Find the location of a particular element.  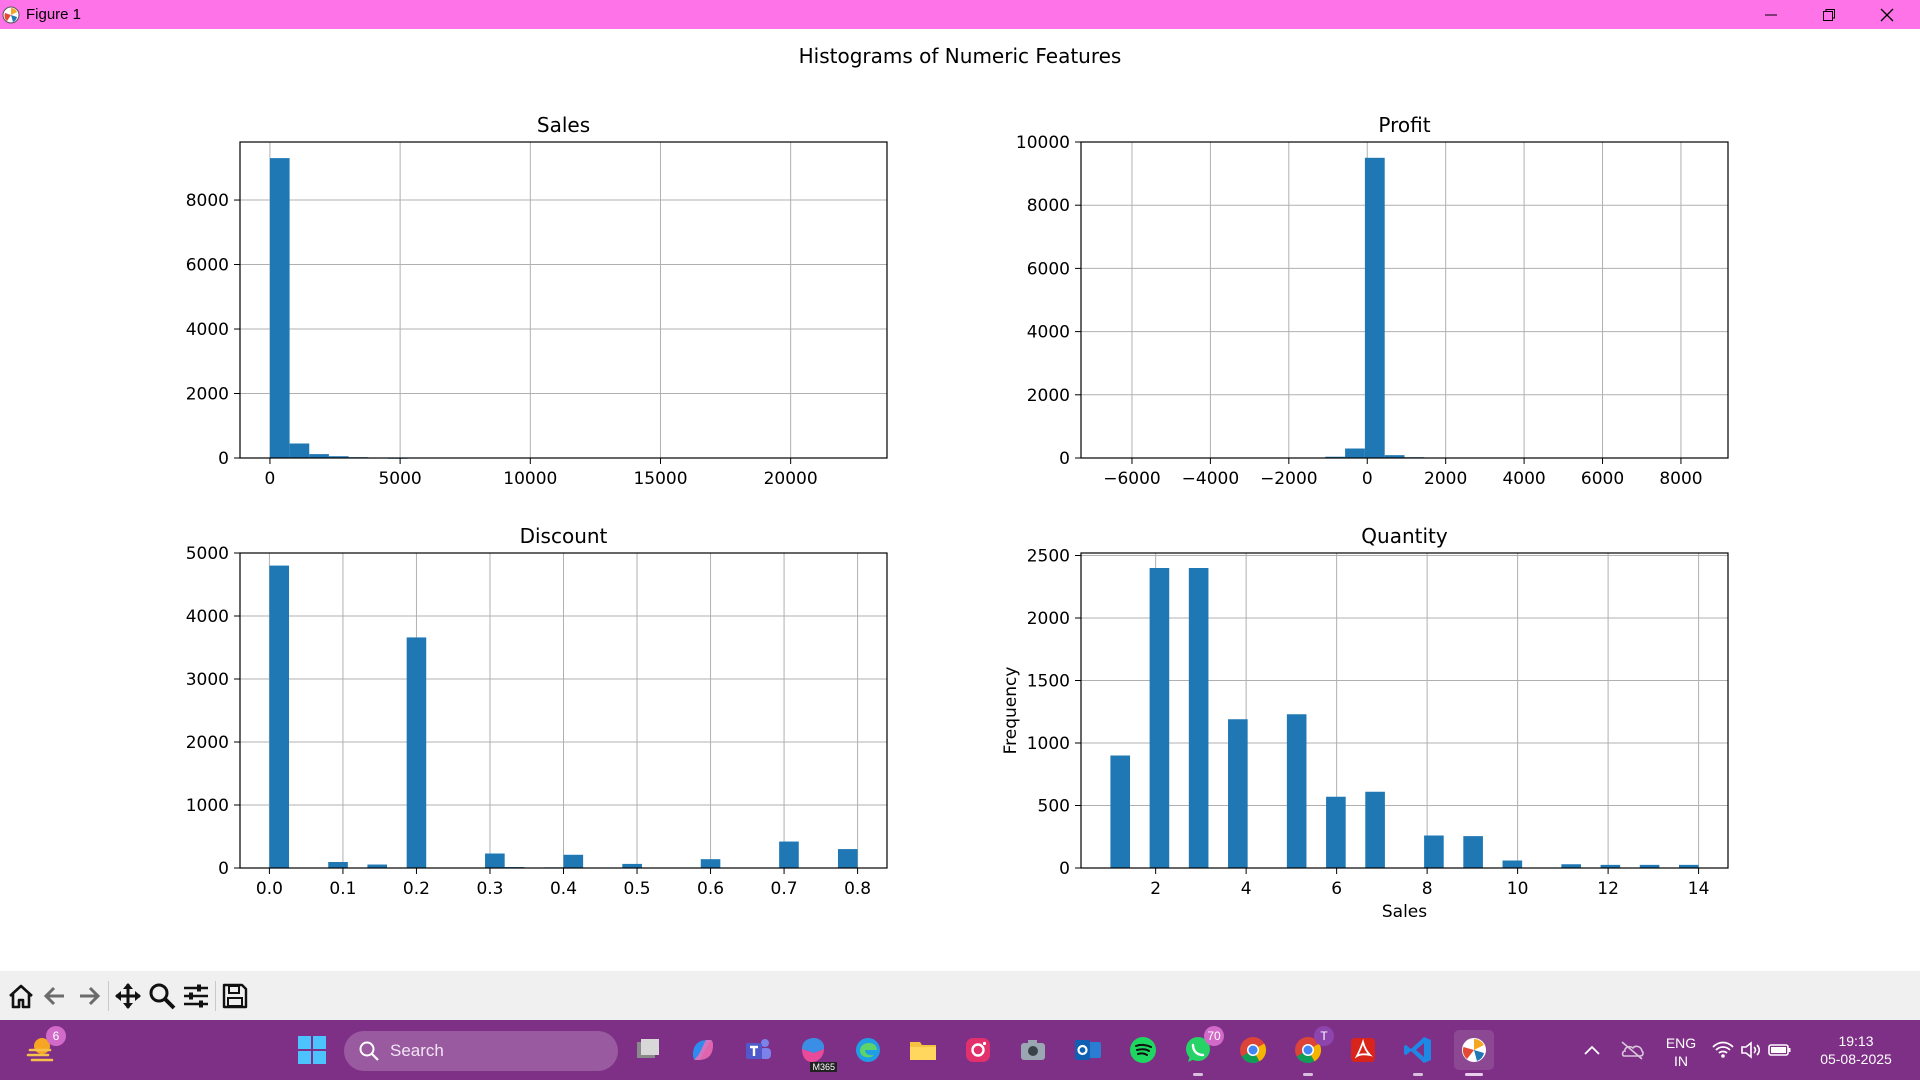

x-tick-label: 6000 is located at coordinates (1602, 479).